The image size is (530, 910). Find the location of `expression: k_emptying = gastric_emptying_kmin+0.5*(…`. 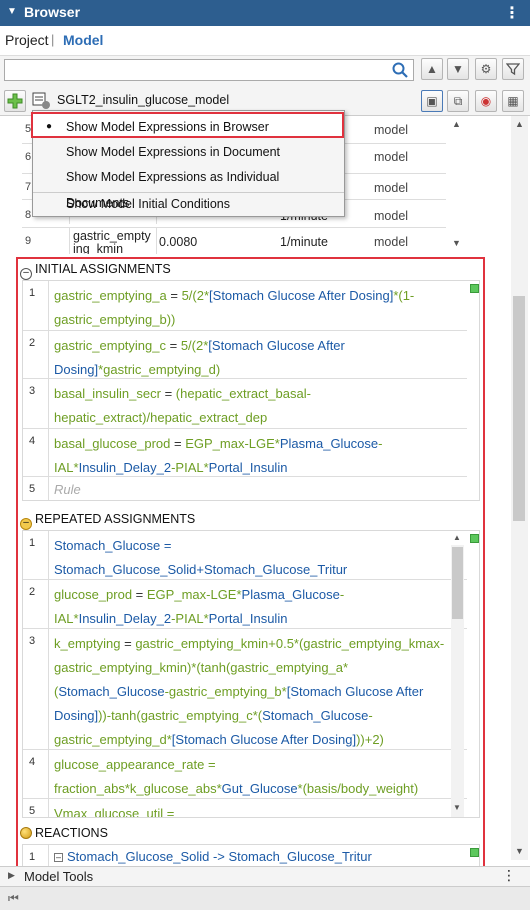

expression: k_emptying = gastric_emptying_kmin+0.5*(… is located at coordinates (257, 689).